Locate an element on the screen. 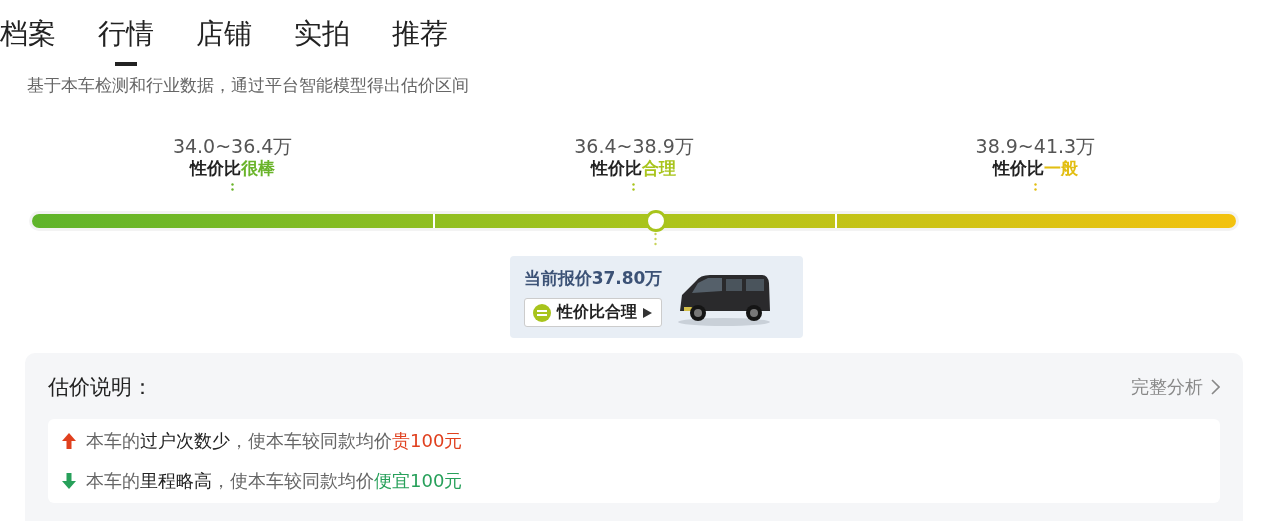 The width and height of the screenshot is (1268, 521). chevron-right-icon is located at coordinates (1215, 387).